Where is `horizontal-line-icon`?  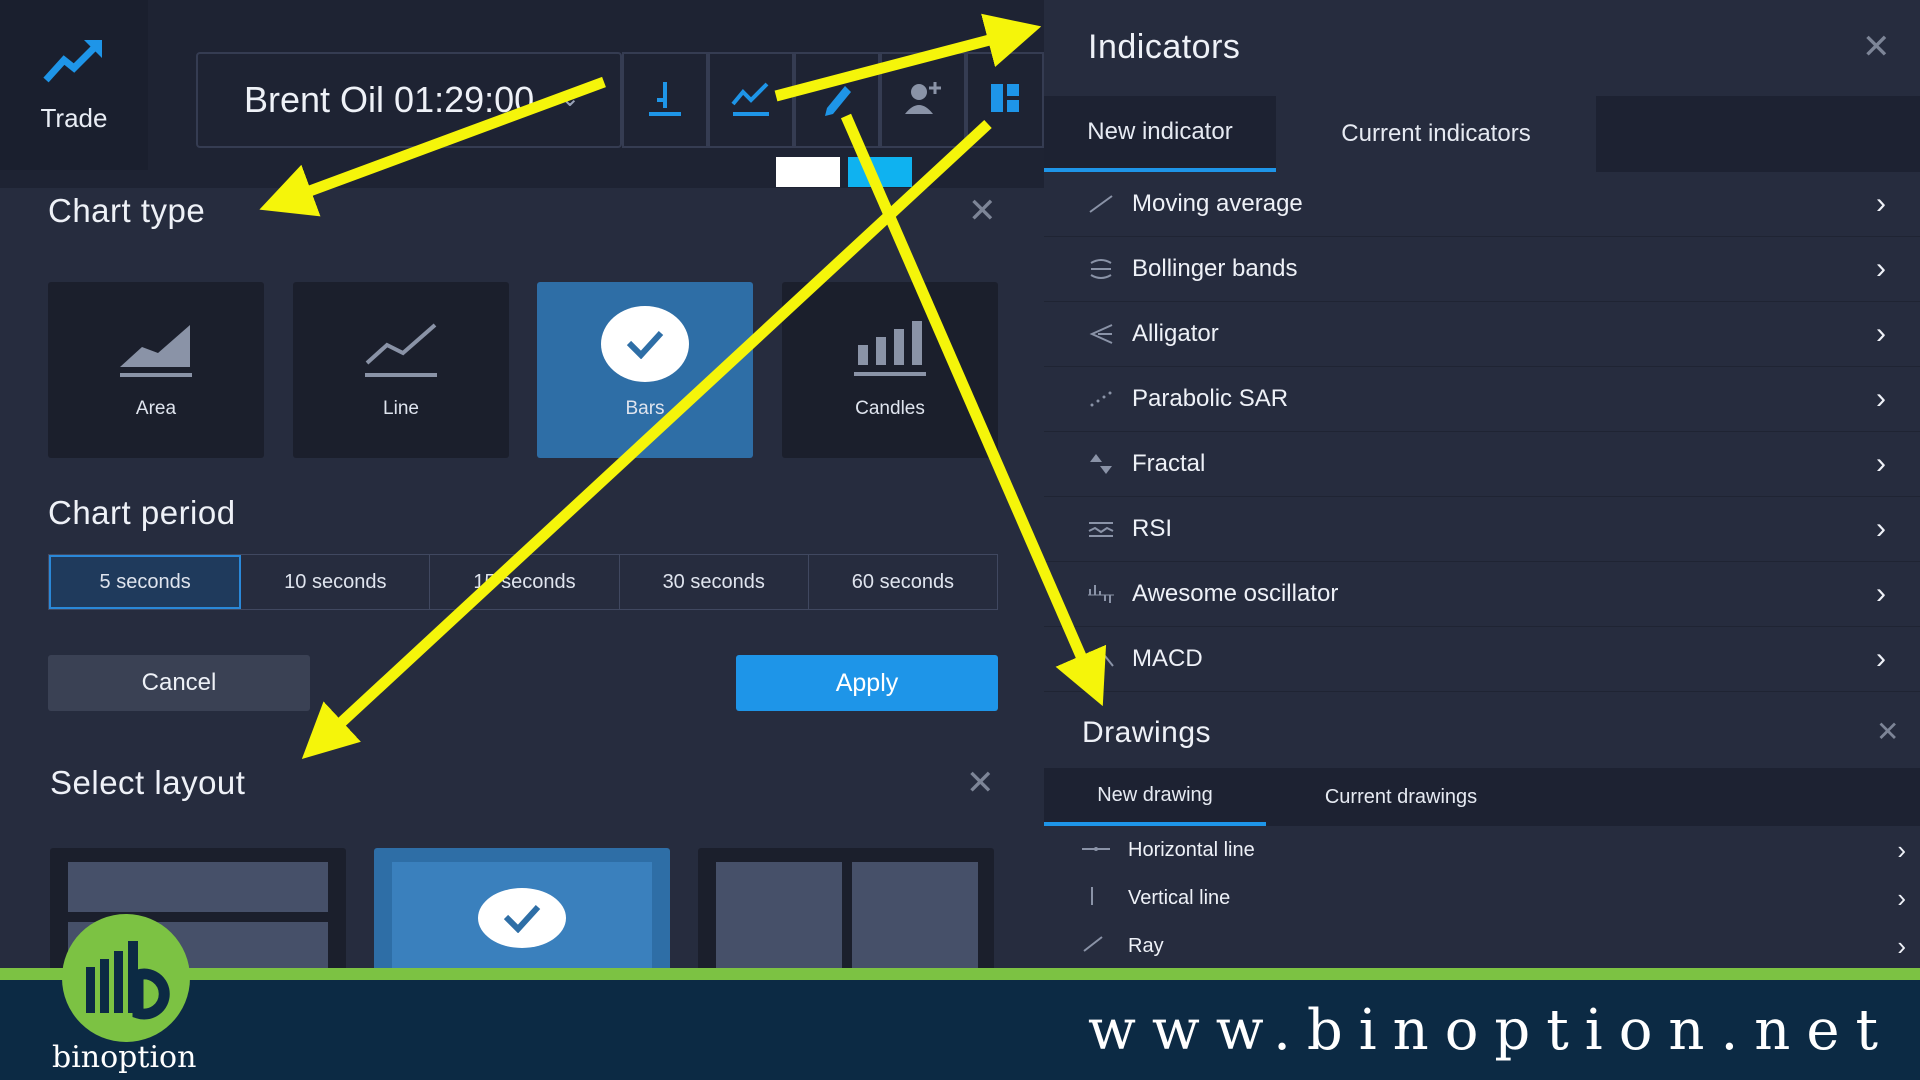
horizontal-line-icon is located at coordinates (1096, 850).